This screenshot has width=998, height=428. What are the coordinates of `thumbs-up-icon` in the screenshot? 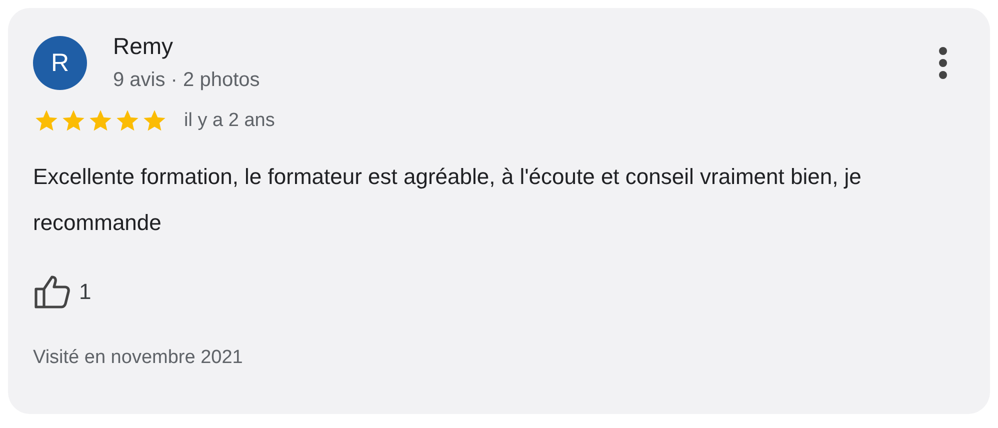 It's located at (52, 292).